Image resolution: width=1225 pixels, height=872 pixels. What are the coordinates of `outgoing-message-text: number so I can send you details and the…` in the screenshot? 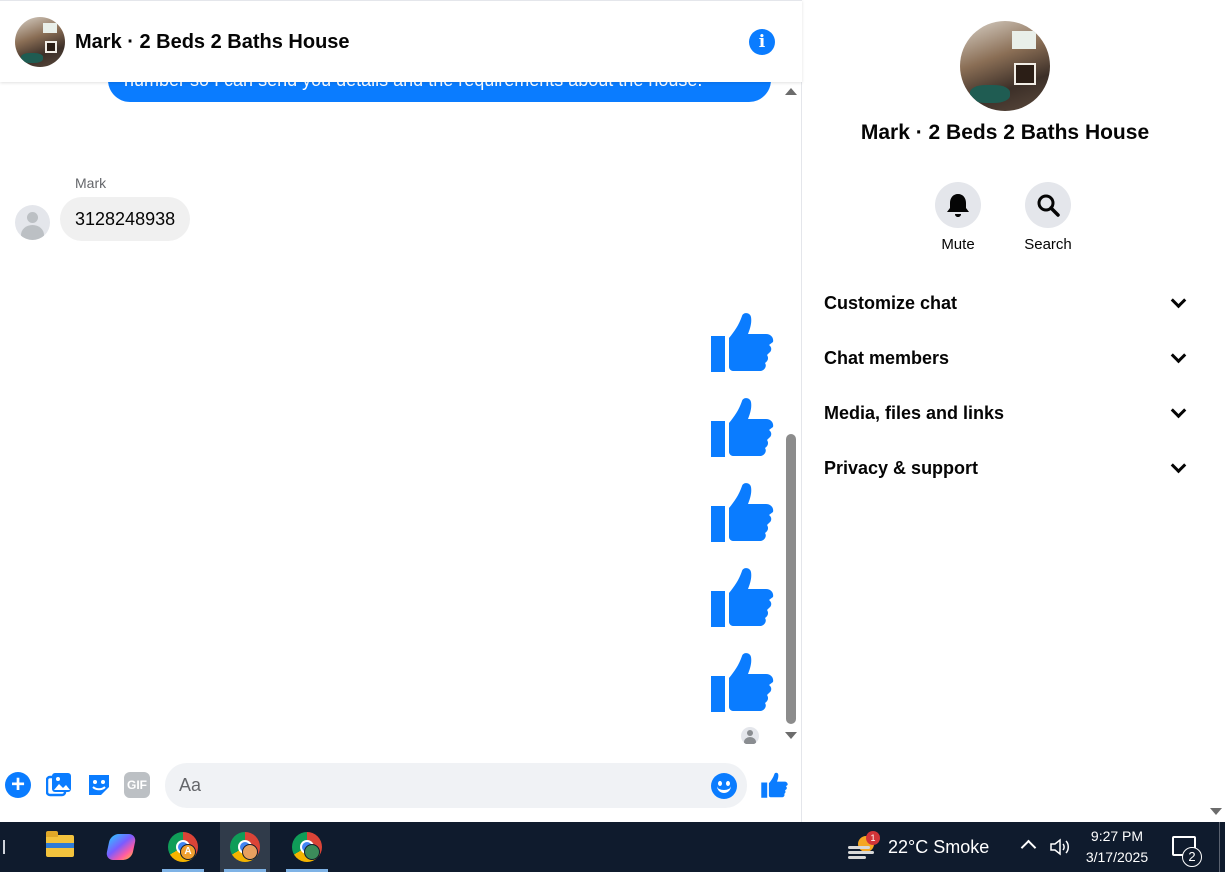 It's located at (413, 86).